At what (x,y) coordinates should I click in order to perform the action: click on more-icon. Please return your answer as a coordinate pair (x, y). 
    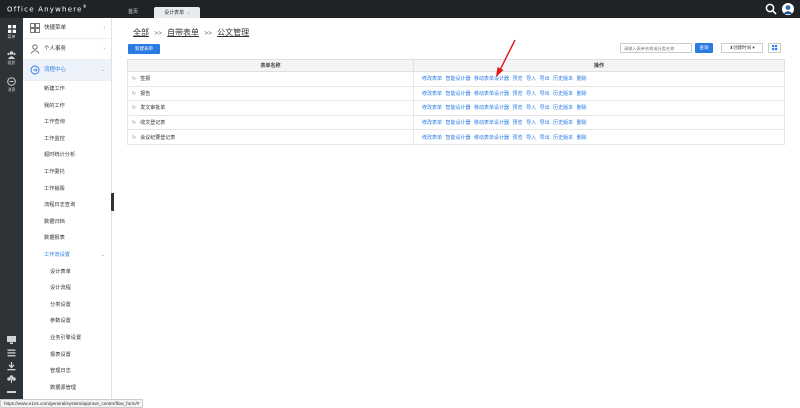
    Looking at the image, I should click on (11, 392).